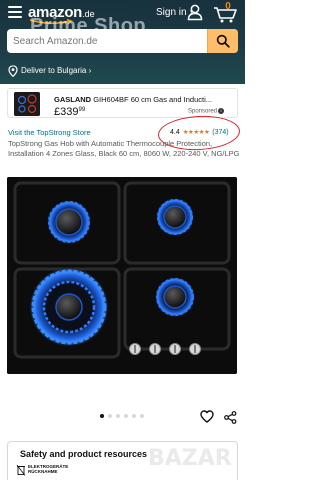 Image resolution: width=320 pixels, height=480 pixels. What do you see at coordinates (69, 307) in the screenshot?
I see `burner-bottom-left` at bounding box center [69, 307].